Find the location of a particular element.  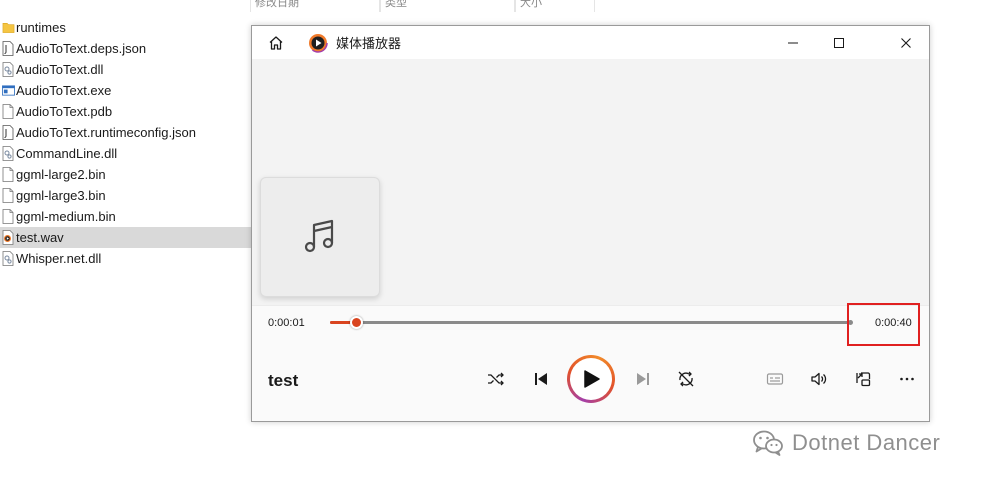

next-button is located at coordinates (643, 379).